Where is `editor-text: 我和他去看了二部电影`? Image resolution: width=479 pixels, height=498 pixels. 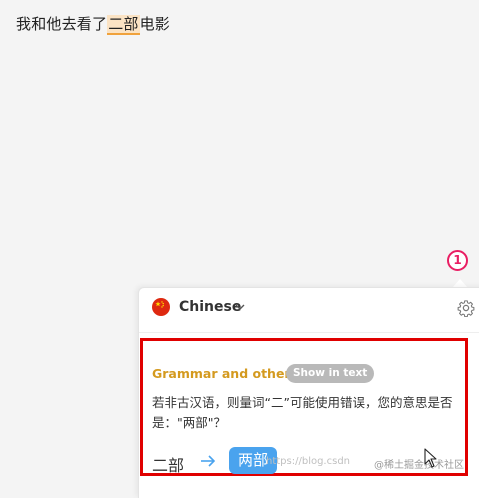 editor-text: 我和他去看了二部电影 is located at coordinates (93, 24).